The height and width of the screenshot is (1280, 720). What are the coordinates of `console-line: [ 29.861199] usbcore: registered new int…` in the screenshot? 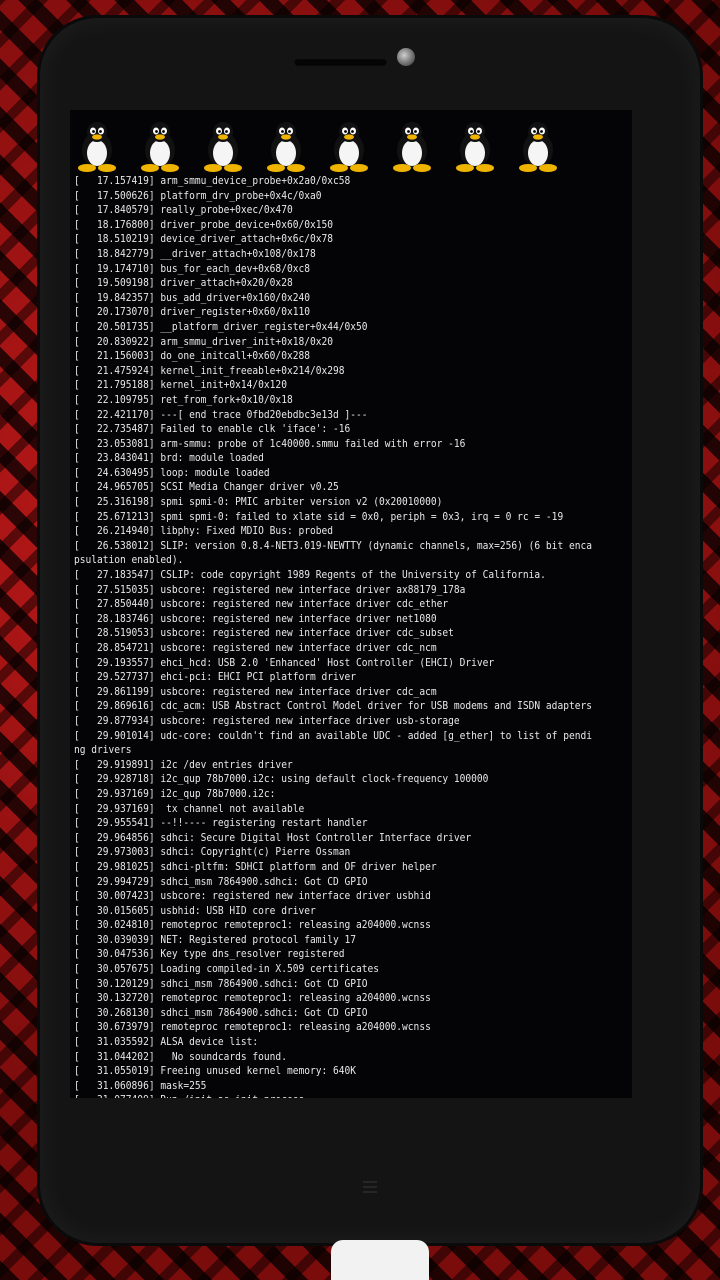 It's located at (255, 691).